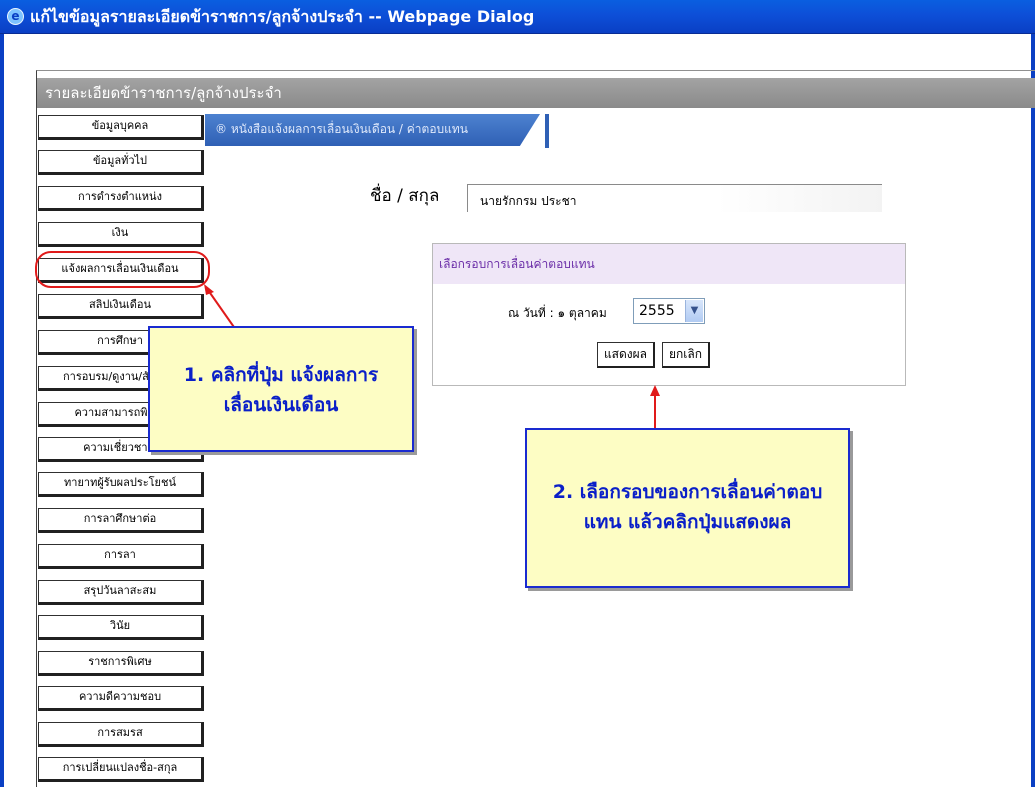 The width and height of the screenshot is (1035, 787). Describe the element at coordinates (281, 405) in the screenshot. I see `callout-step-1-line-2: เลื่อนเงินเดือน` at that location.